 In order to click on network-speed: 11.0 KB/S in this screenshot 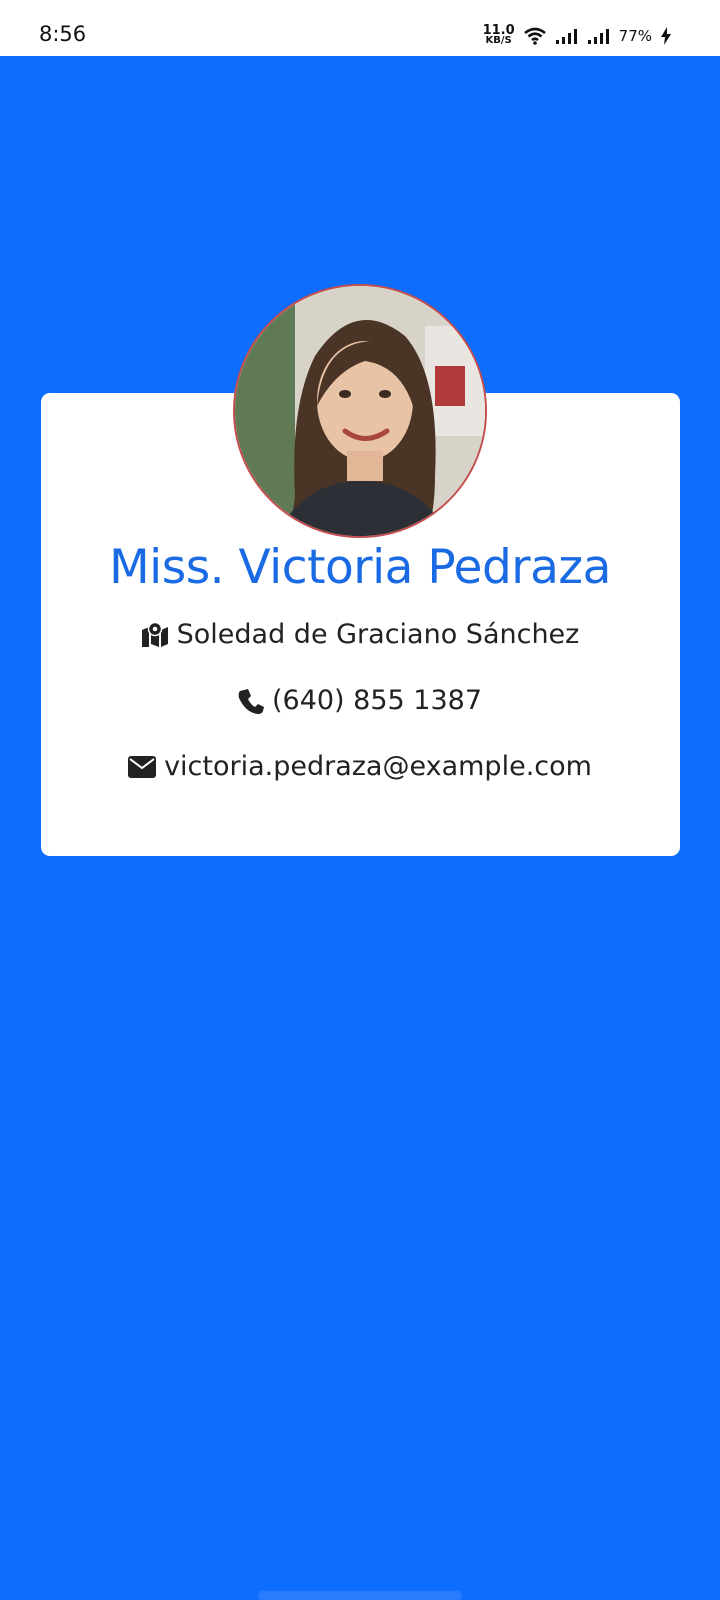, I will do `click(499, 35)`.